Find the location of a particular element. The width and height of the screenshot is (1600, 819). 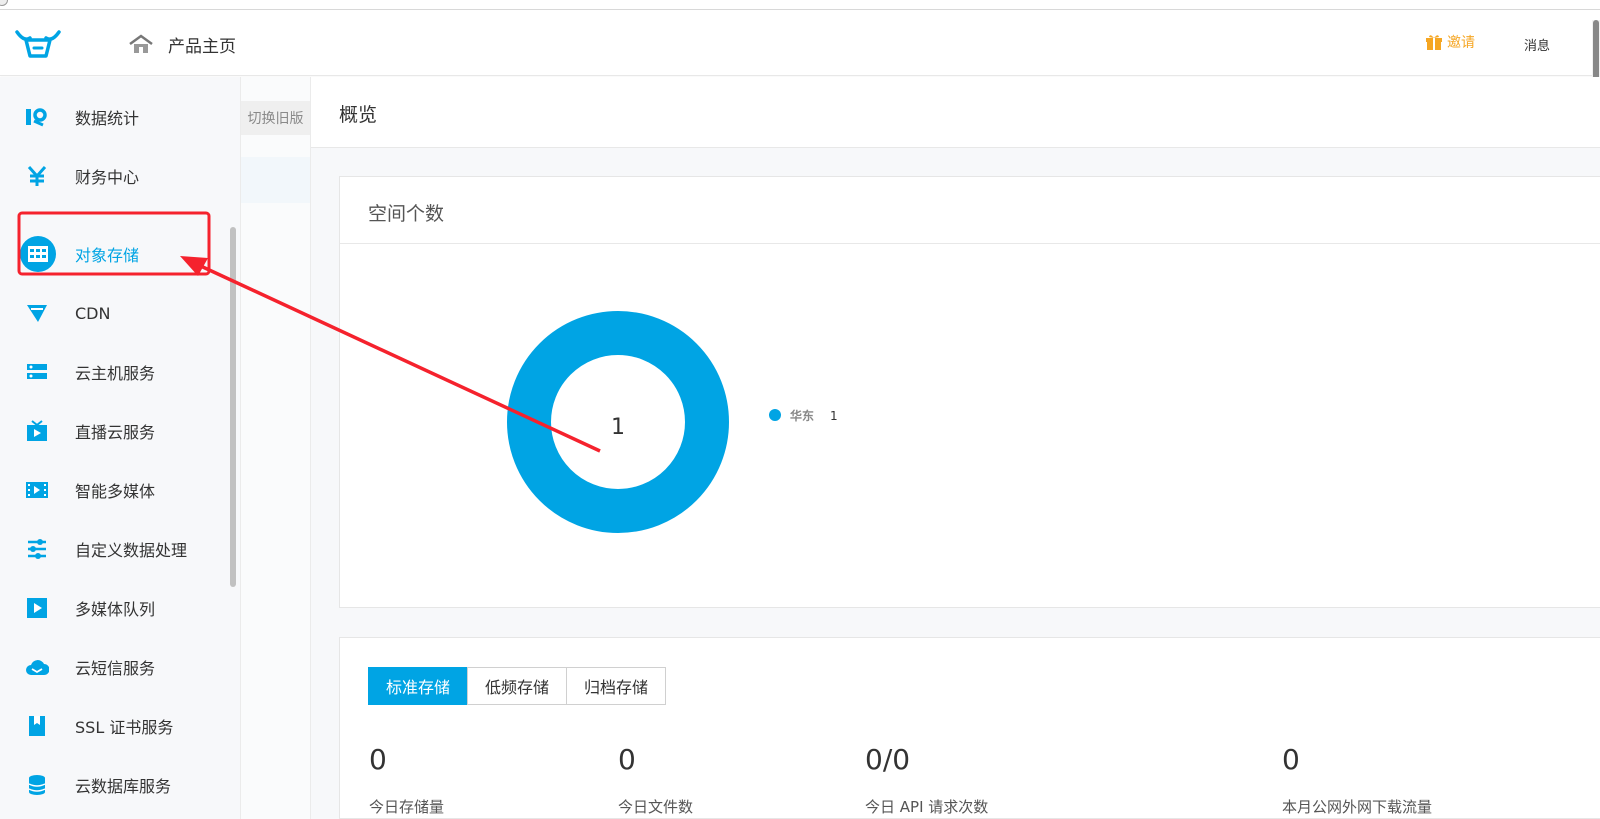

sidebar-item-smart-media: 智能多媒体 is located at coordinates (115, 490).